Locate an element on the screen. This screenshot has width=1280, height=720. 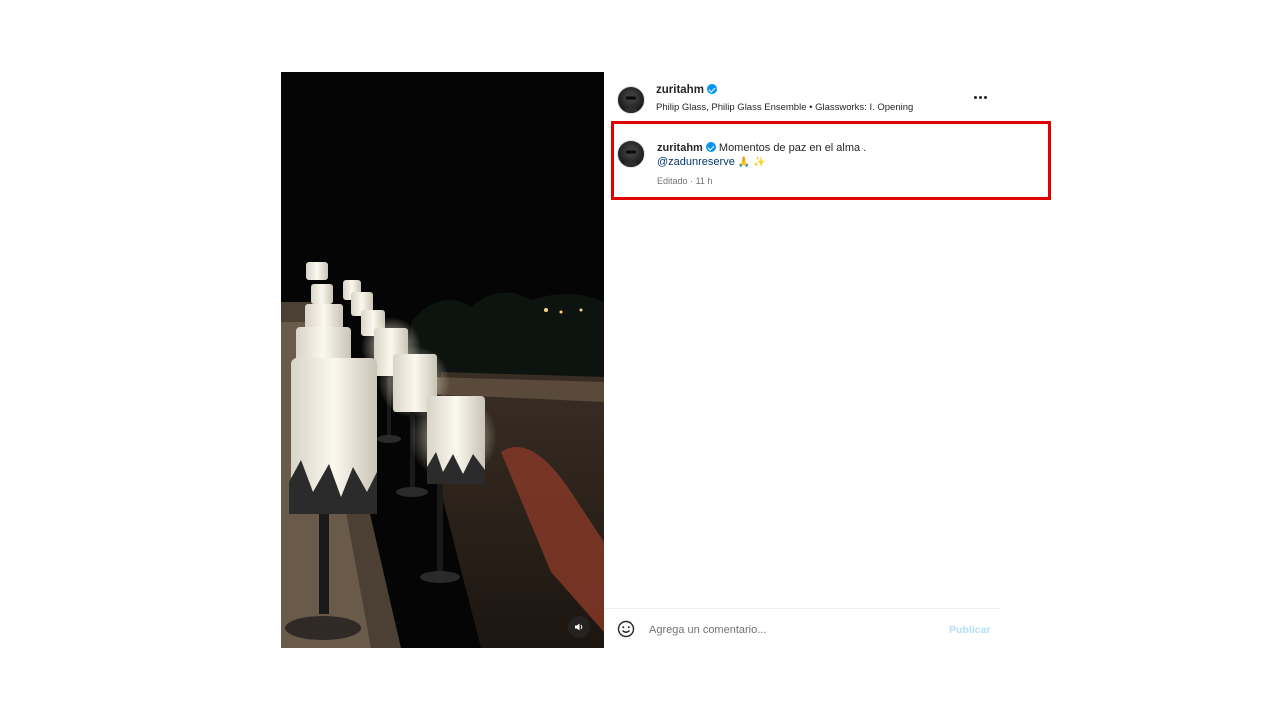
speaker-icon is located at coordinates (579, 627).